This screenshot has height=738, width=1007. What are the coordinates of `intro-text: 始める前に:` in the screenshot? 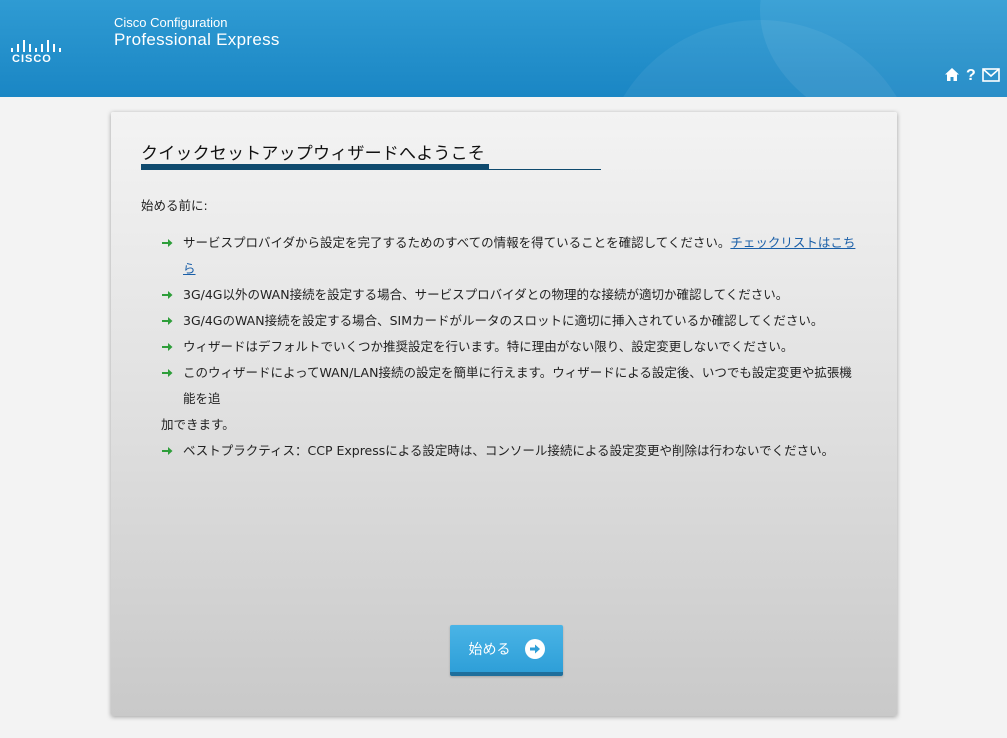 It's located at (174, 205).